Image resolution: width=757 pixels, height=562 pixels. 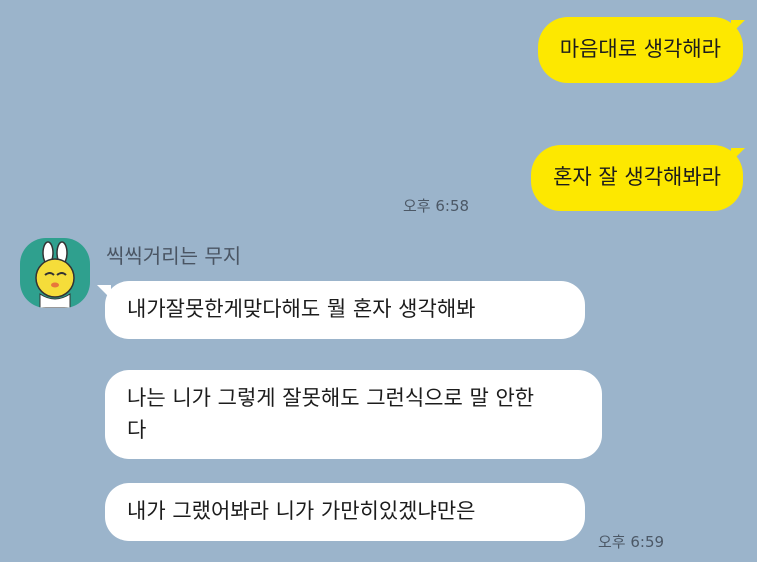 I want to click on message-text: 마음대로 생각해라, so click(x=640, y=49).